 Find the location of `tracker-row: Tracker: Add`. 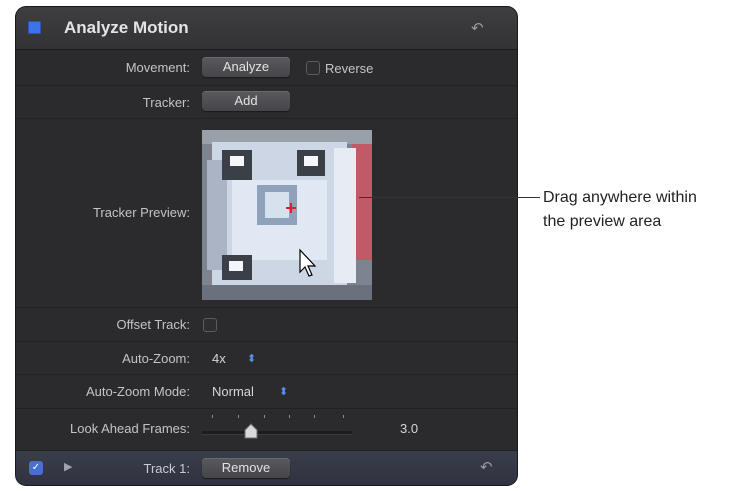

tracker-row: Tracker: Add is located at coordinates (266, 102).